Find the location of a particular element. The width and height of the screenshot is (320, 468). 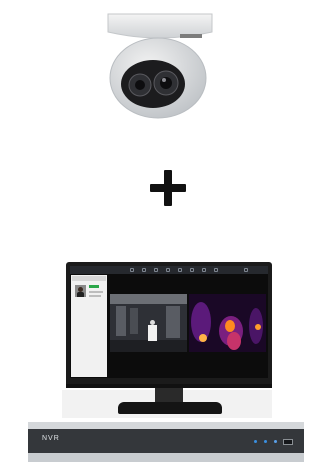

app-toolbar is located at coordinates (169, 270).